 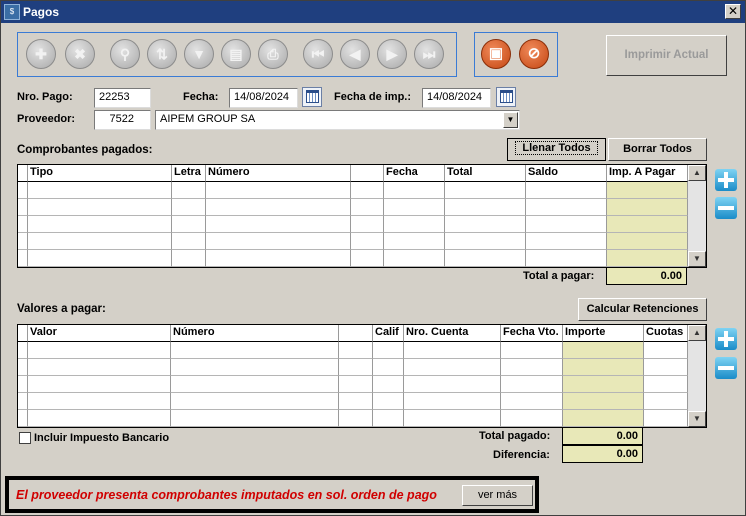 I want to click on document-icon: ▤, so click(x=236, y=54).